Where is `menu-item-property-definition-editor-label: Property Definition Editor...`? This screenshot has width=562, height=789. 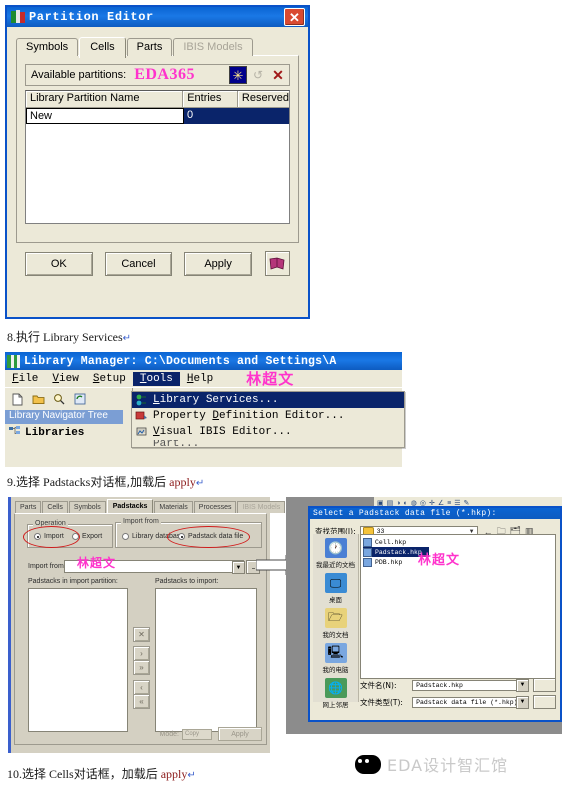
menu-item-property-definition-editor-label: Property Definition Editor... is located at coordinates (249, 416).